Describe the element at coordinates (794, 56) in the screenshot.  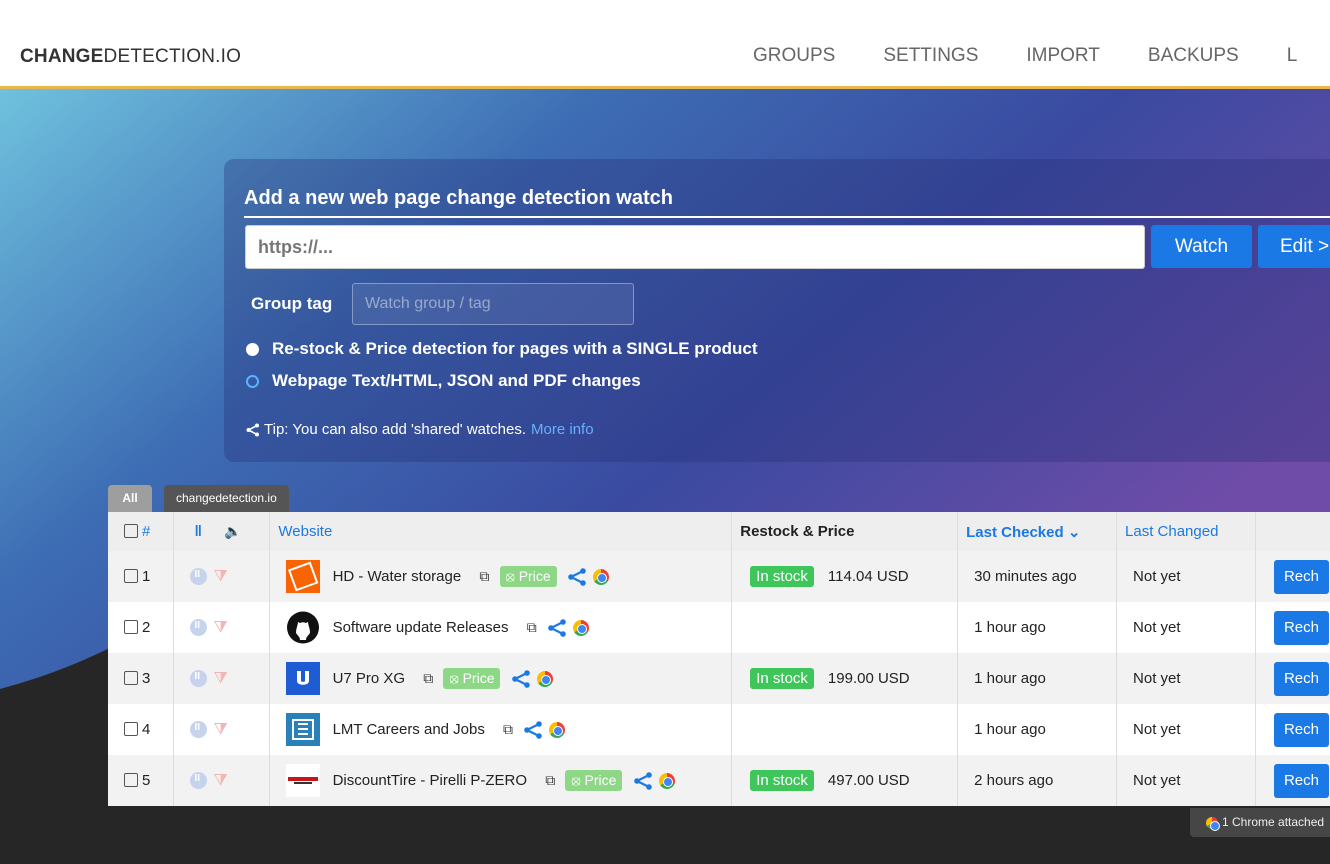
I see `nav-groups: GROUPS` at that location.